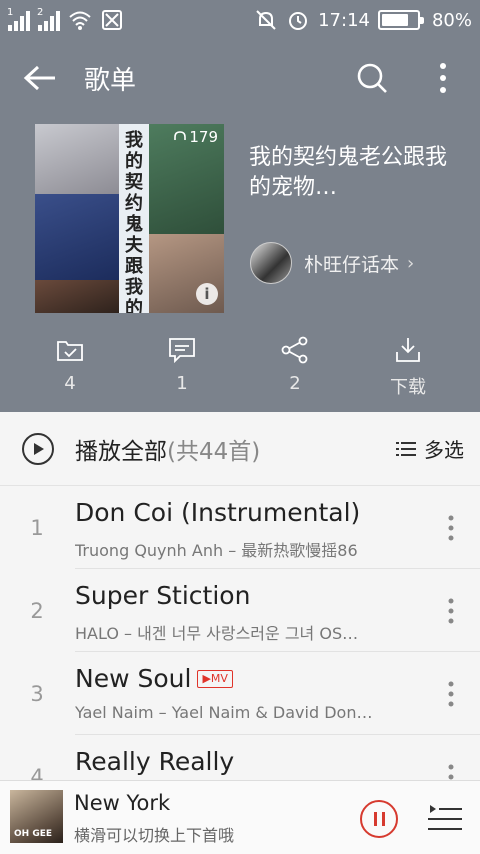 Image resolution: width=480 pixels, height=854 pixels. What do you see at coordinates (40, 12) in the screenshot?
I see `sim2-label: 2` at bounding box center [40, 12].